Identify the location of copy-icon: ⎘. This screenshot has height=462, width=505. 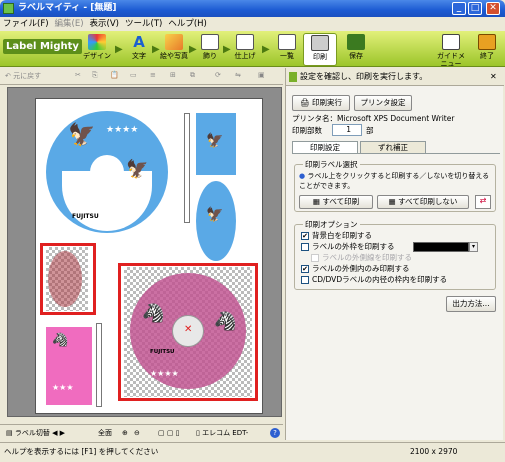
(95, 75).